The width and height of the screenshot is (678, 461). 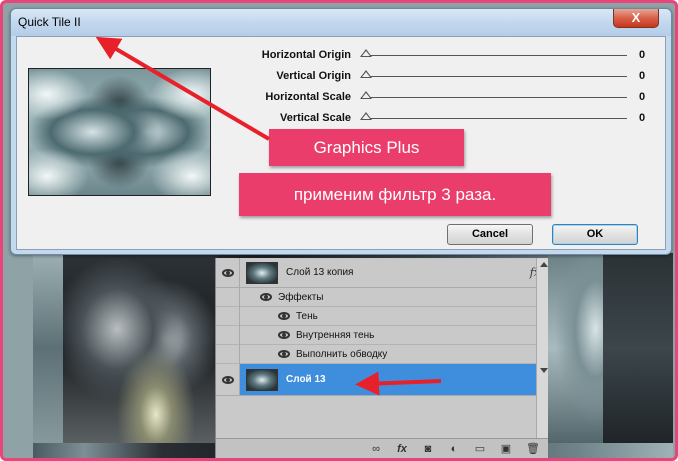 I want to click on layers-scrollbar, so click(x=542, y=348).